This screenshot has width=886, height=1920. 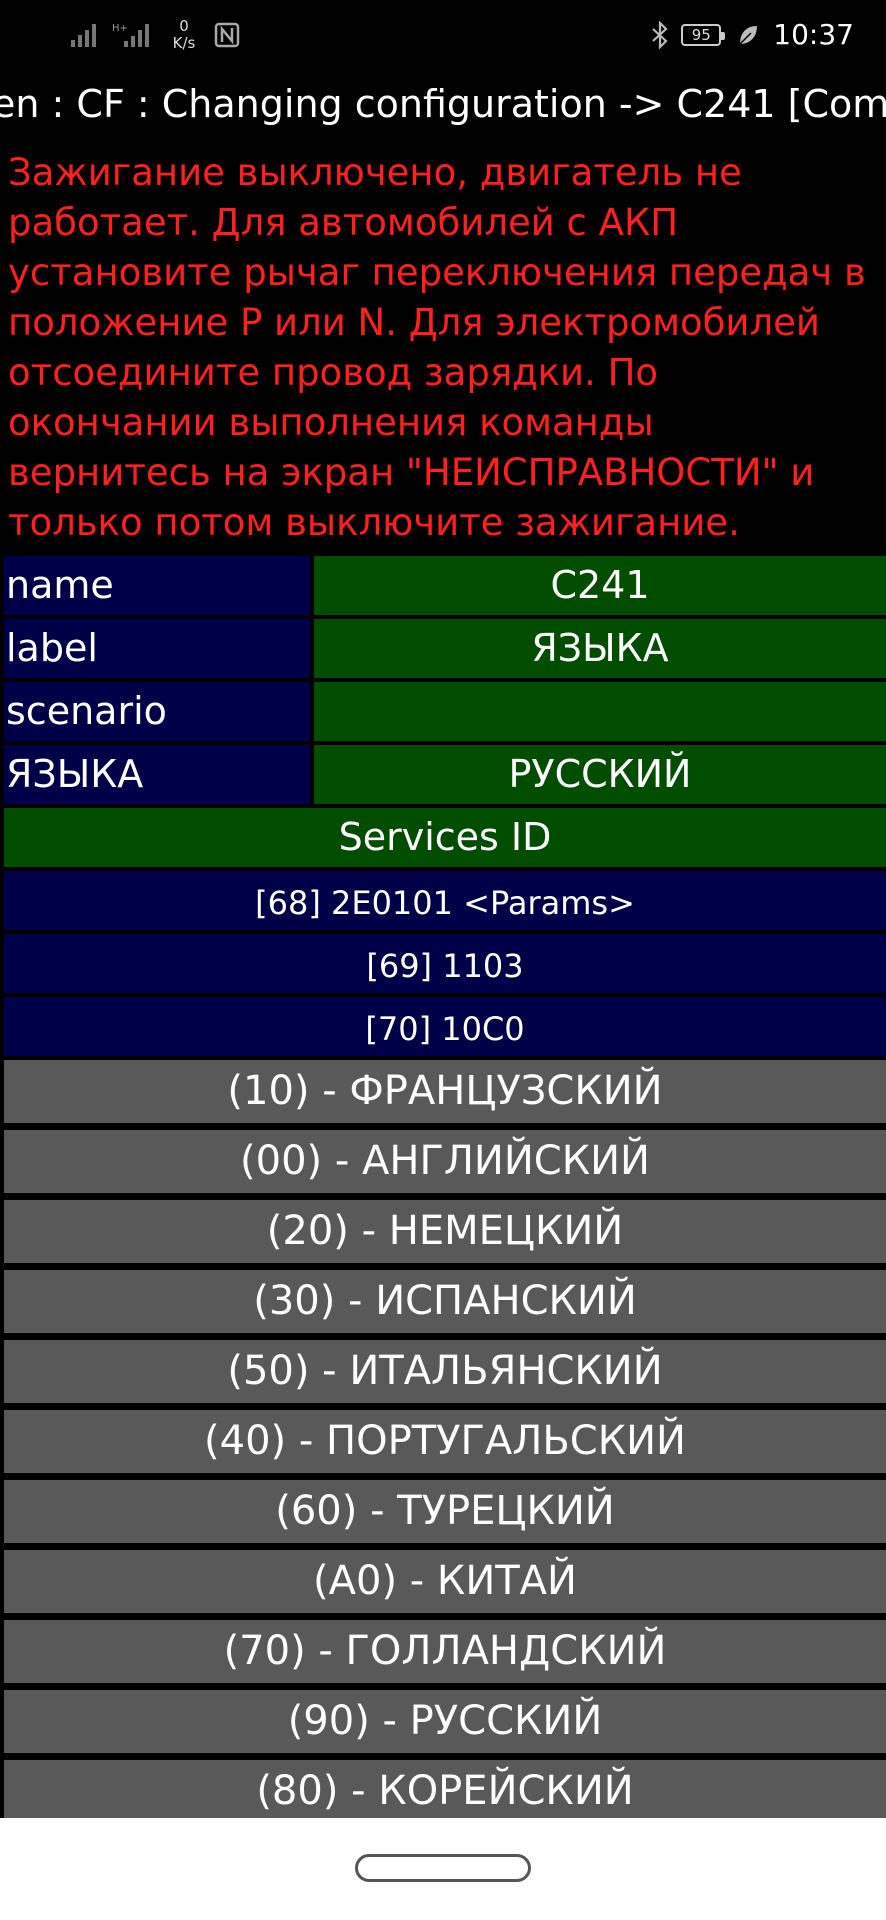 I want to click on battery-level: 95, so click(x=701, y=34).